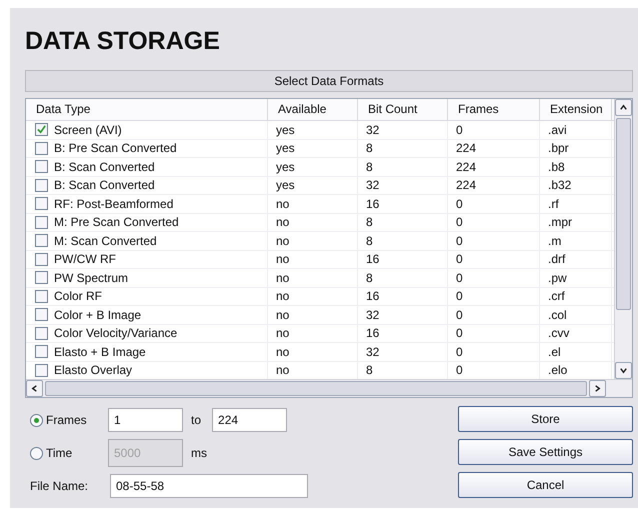 The image size is (638, 515). Describe the element at coordinates (557, 277) in the screenshot. I see `table-cell: .pw` at that location.